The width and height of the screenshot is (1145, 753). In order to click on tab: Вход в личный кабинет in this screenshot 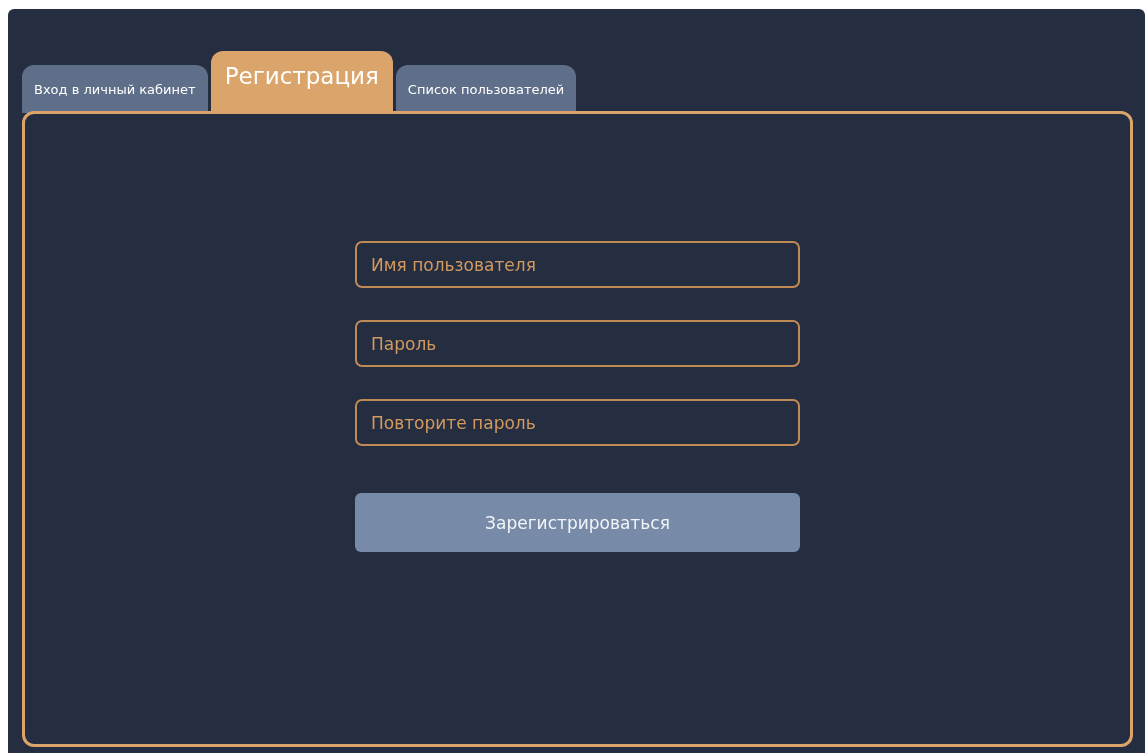, I will do `click(115, 89)`.